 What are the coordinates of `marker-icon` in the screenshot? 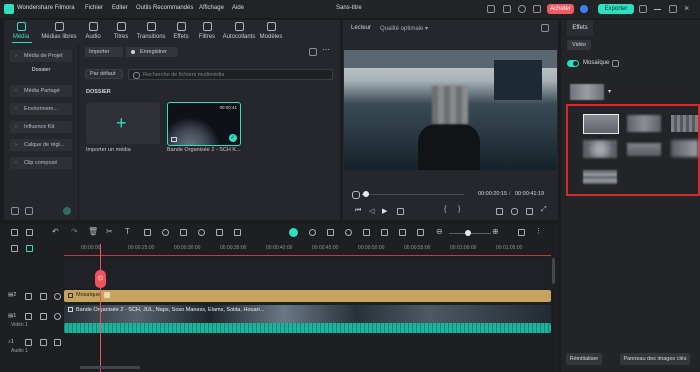 It's located at (330, 232).